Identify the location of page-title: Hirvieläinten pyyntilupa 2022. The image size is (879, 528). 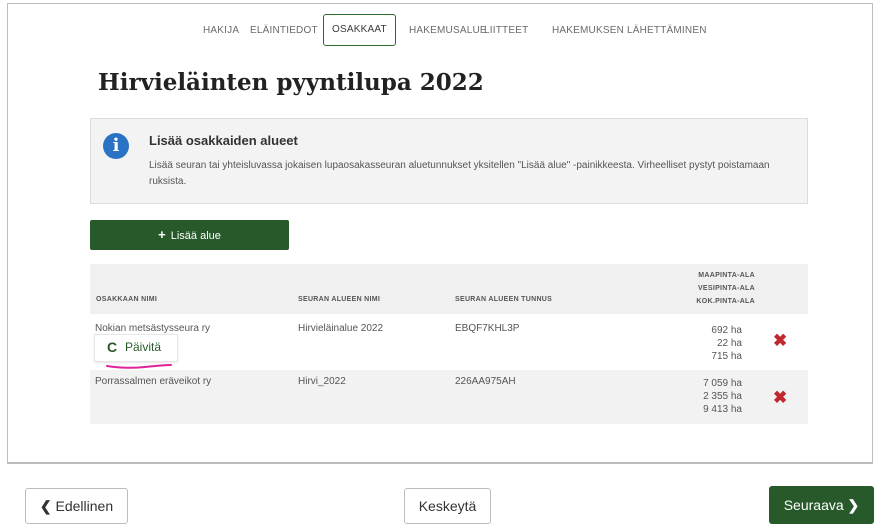
(291, 82).